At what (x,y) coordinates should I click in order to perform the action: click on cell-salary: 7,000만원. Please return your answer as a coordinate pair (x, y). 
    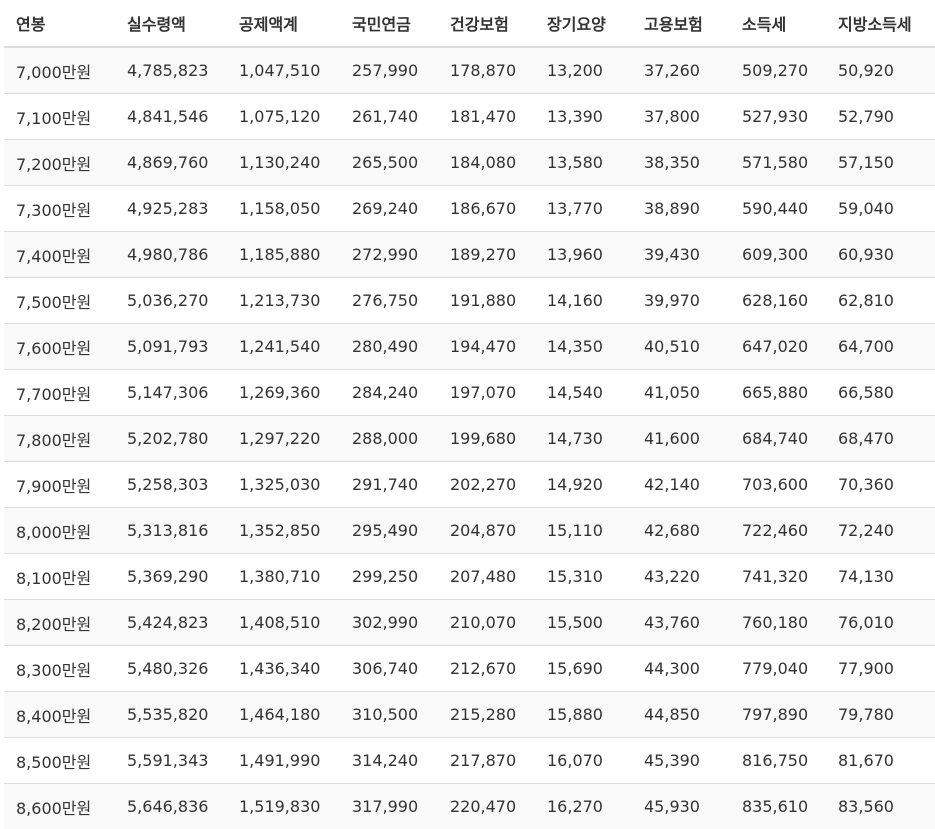
    Looking at the image, I should click on (59, 70).